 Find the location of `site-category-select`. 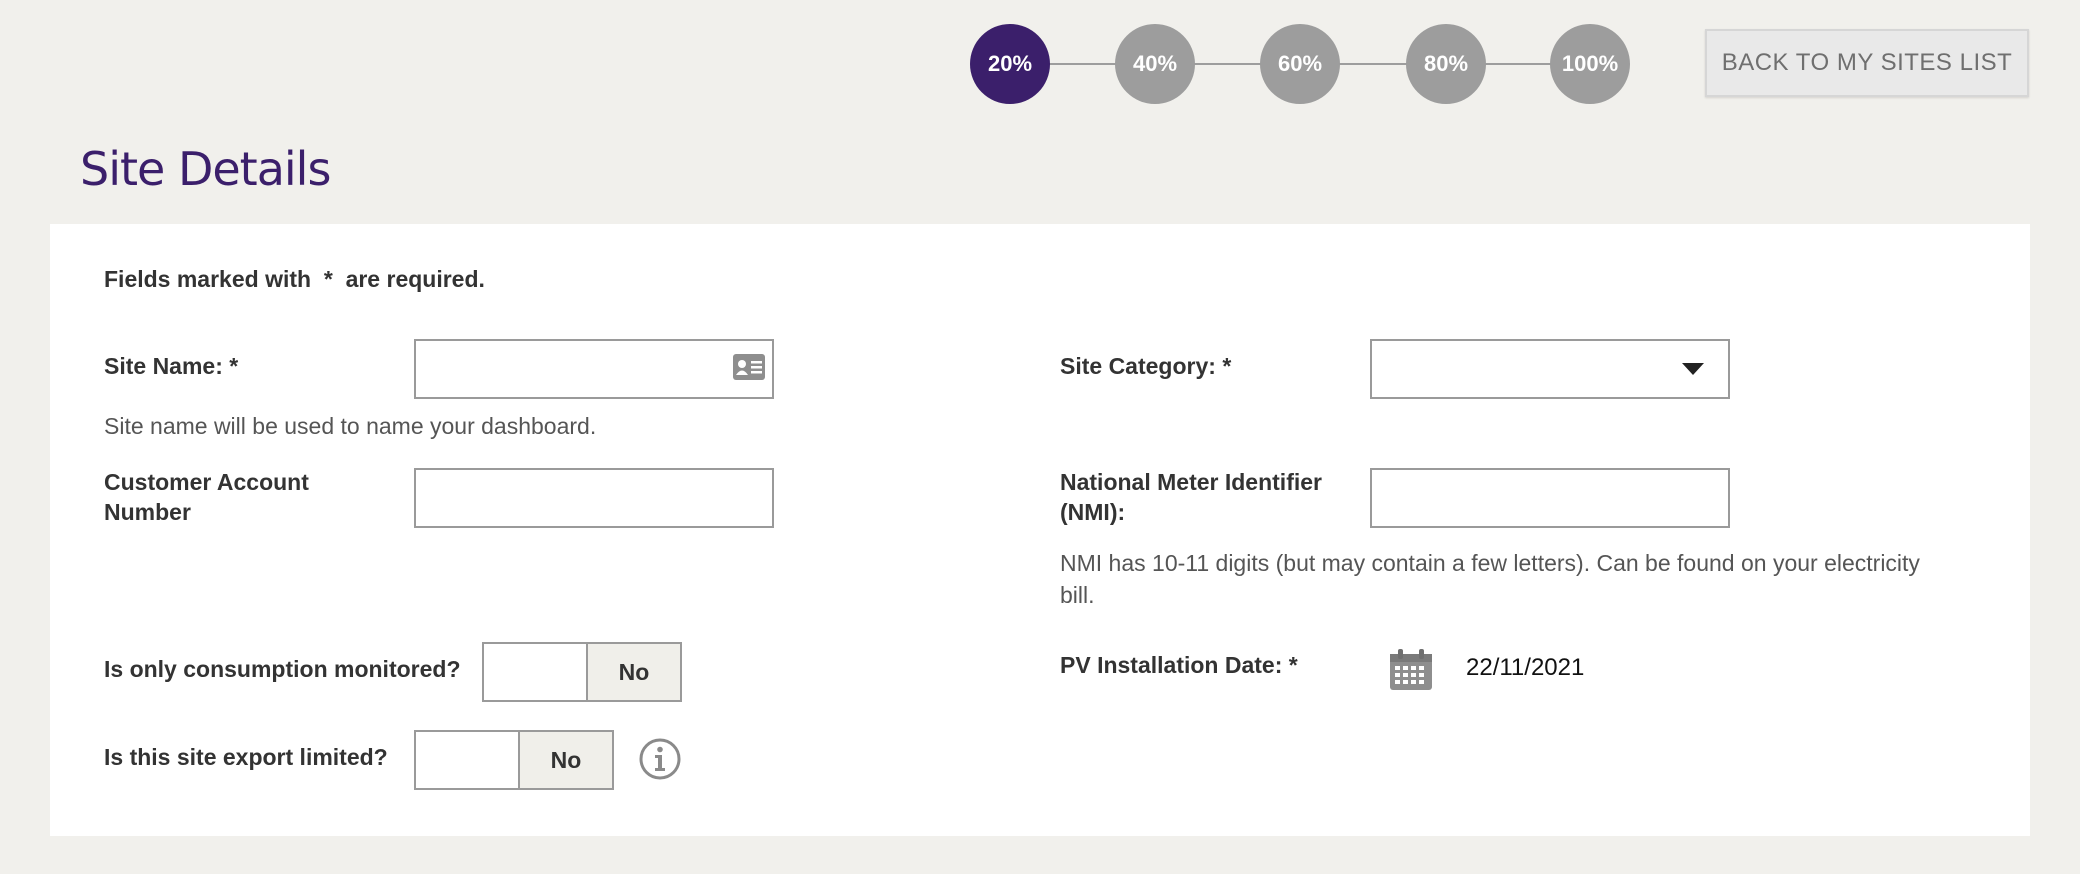

site-category-select is located at coordinates (1550, 369).